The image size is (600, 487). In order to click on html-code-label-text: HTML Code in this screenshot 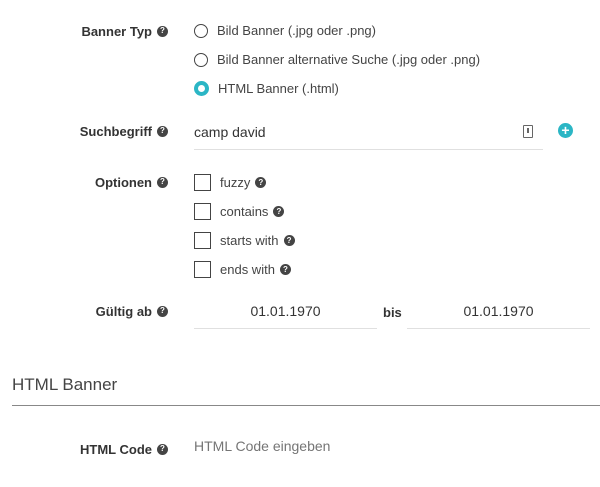, I will do `click(116, 449)`.